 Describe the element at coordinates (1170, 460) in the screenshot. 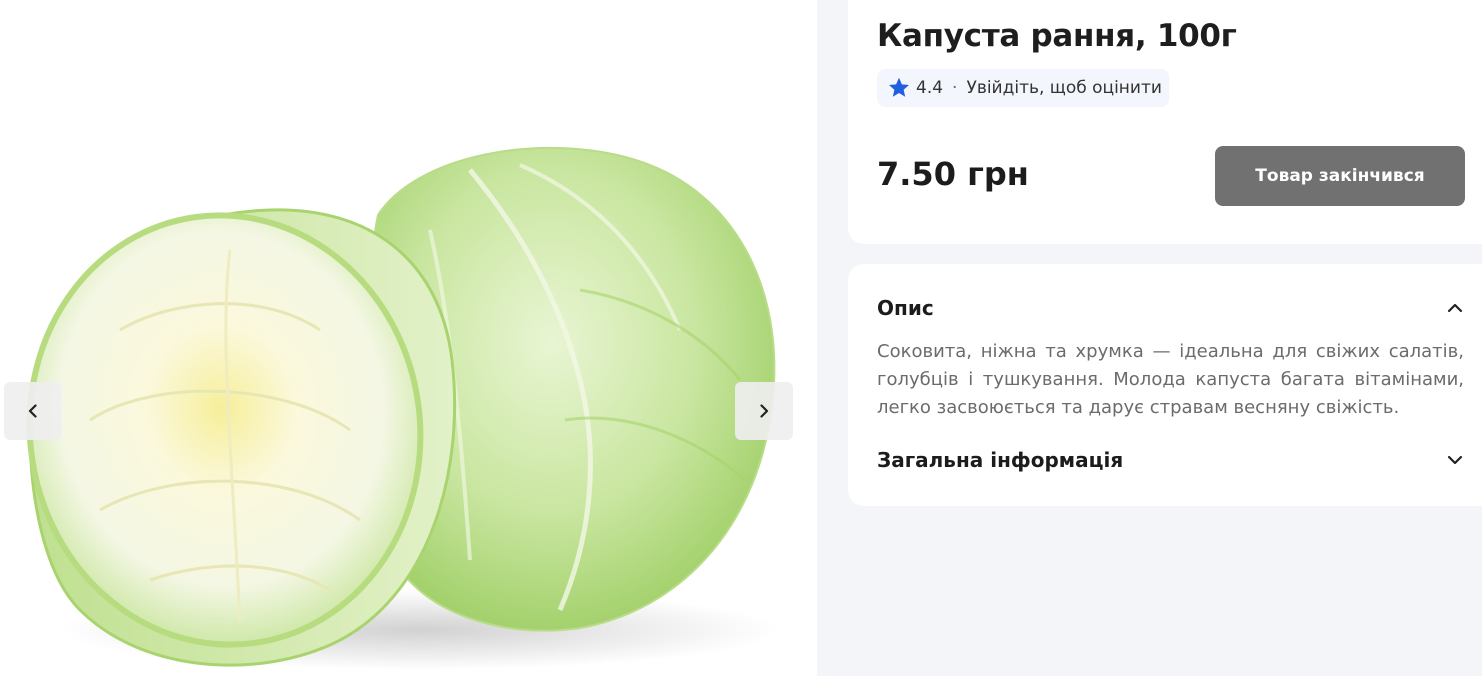

I see `general-info-accordion-header: Загальна інформація` at that location.